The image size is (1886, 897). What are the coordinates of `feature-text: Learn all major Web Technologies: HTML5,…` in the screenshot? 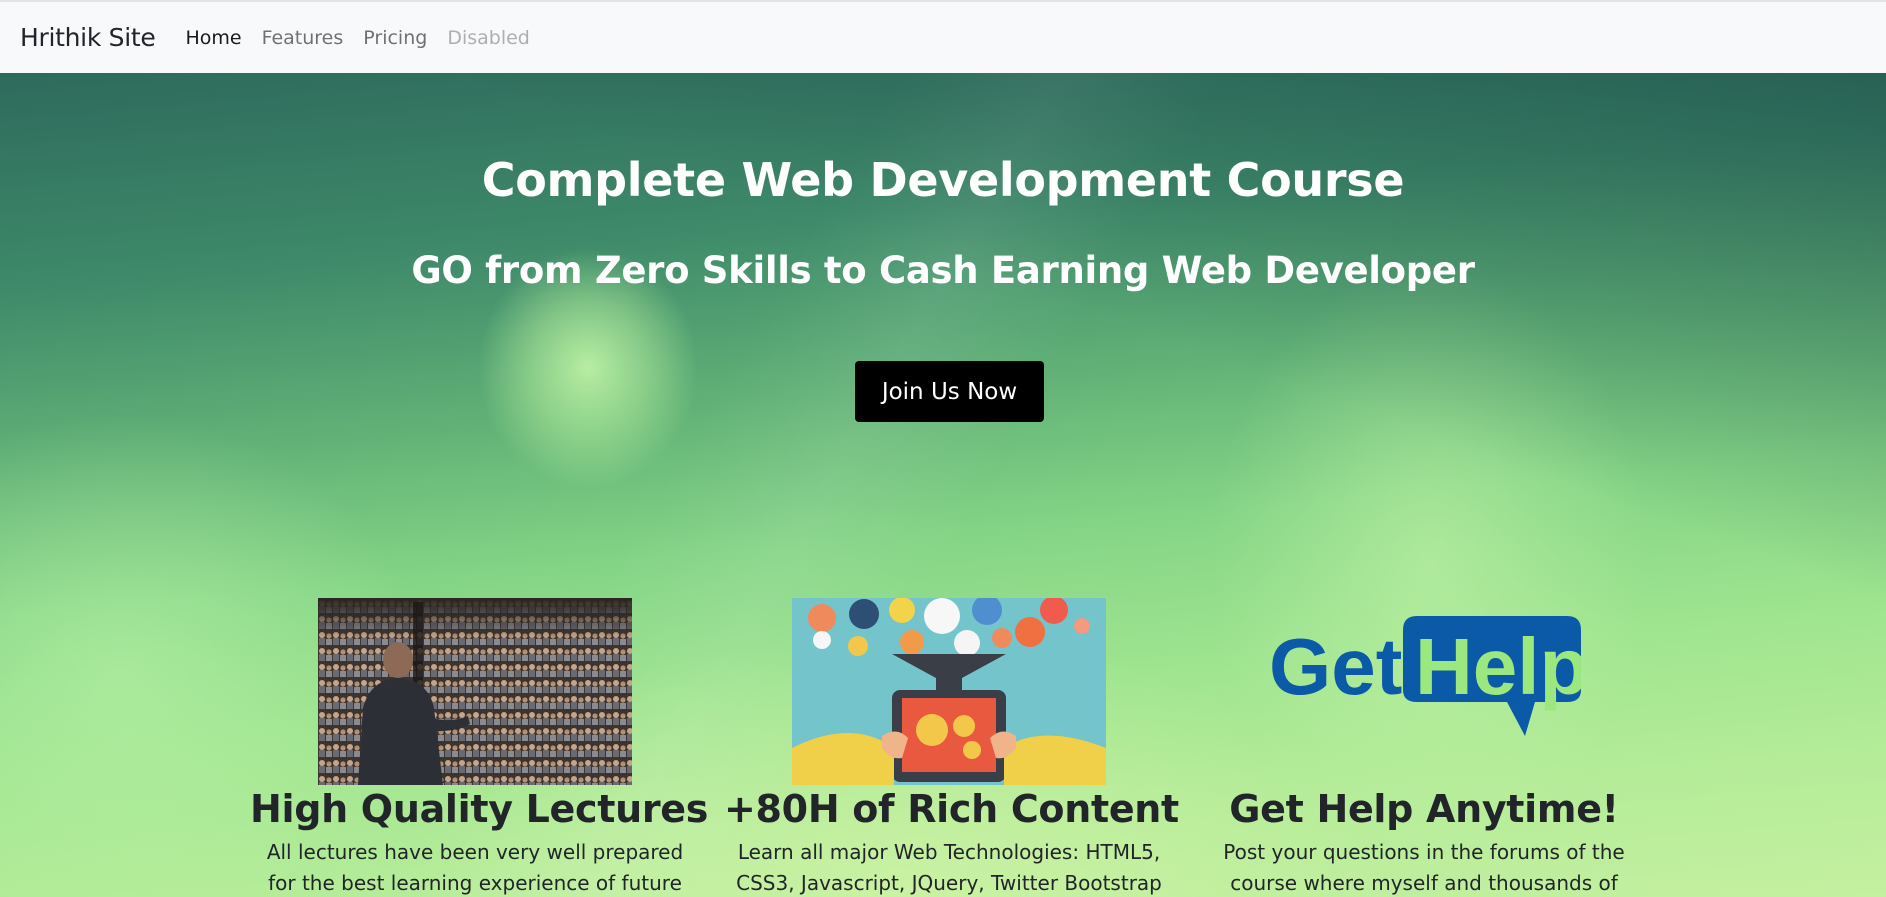 It's located at (949, 867).